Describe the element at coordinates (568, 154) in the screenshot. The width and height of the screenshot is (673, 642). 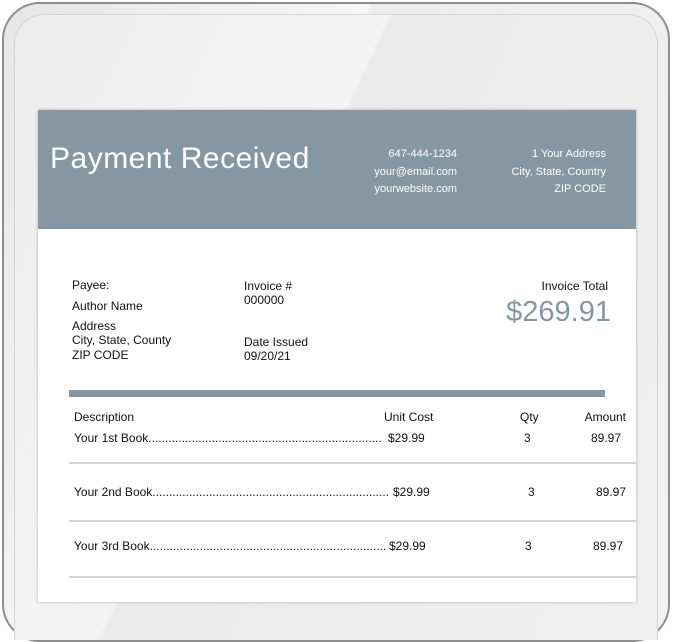
I see `sender-address-line1: 1 Your Address` at that location.